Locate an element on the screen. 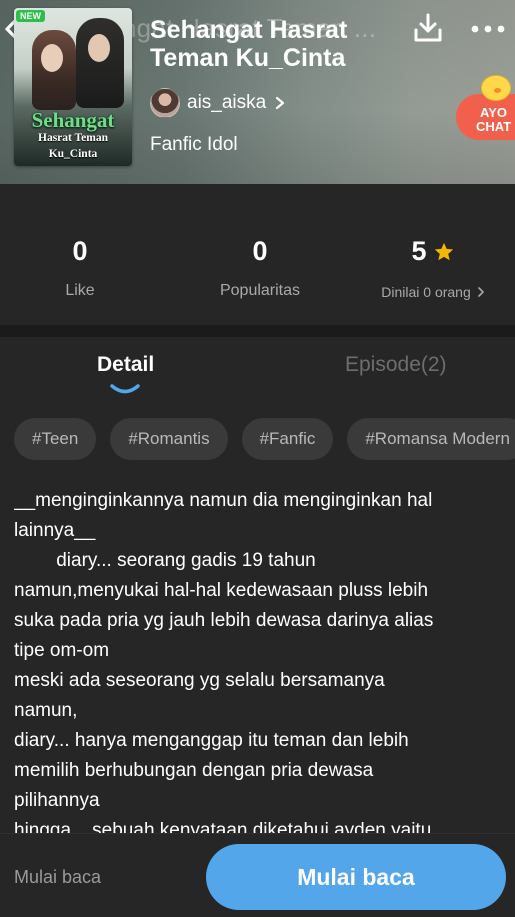 Image resolution: width=515 pixels, height=917 pixels. author-link: ais_aiska is located at coordinates (217, 103).